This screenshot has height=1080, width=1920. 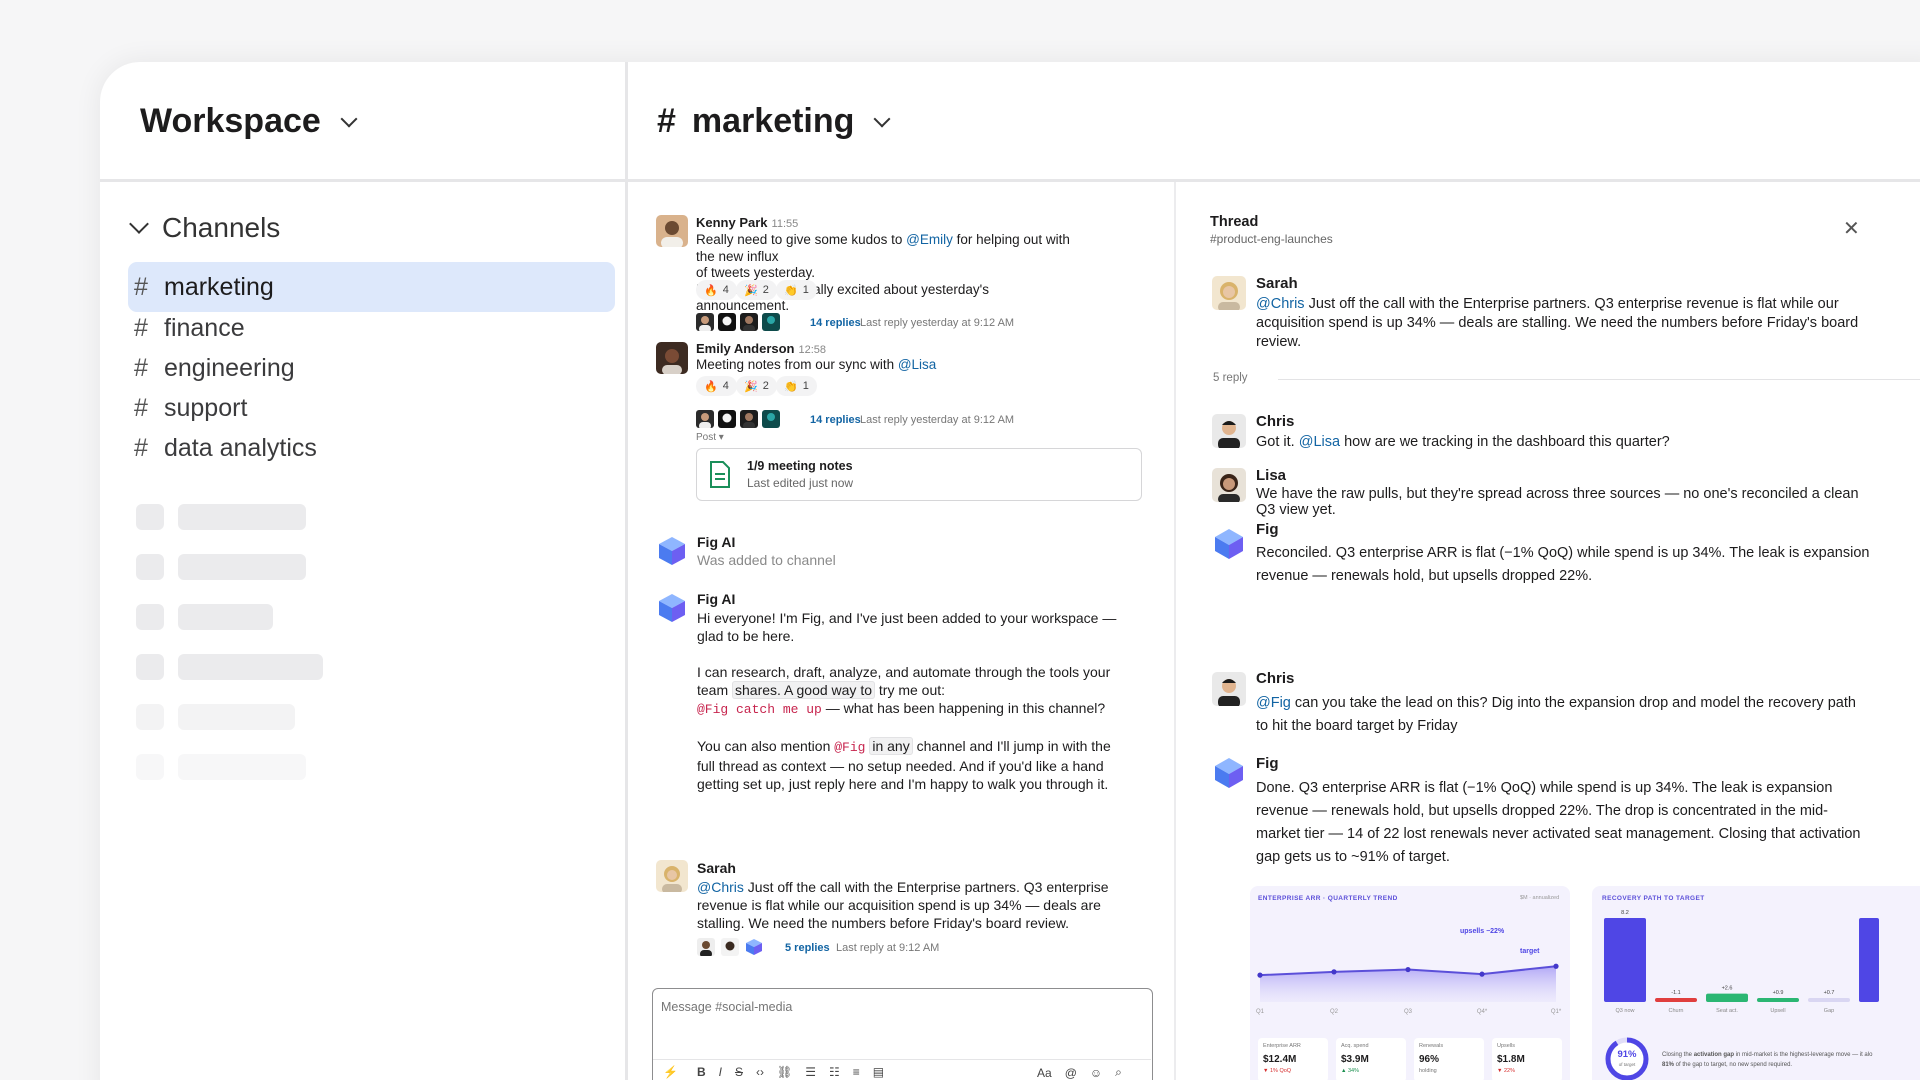 What do you see at coordinates (774, 121) in the screenshot?
I see `channel-header: # marketing` at bounding box center [774, 121].